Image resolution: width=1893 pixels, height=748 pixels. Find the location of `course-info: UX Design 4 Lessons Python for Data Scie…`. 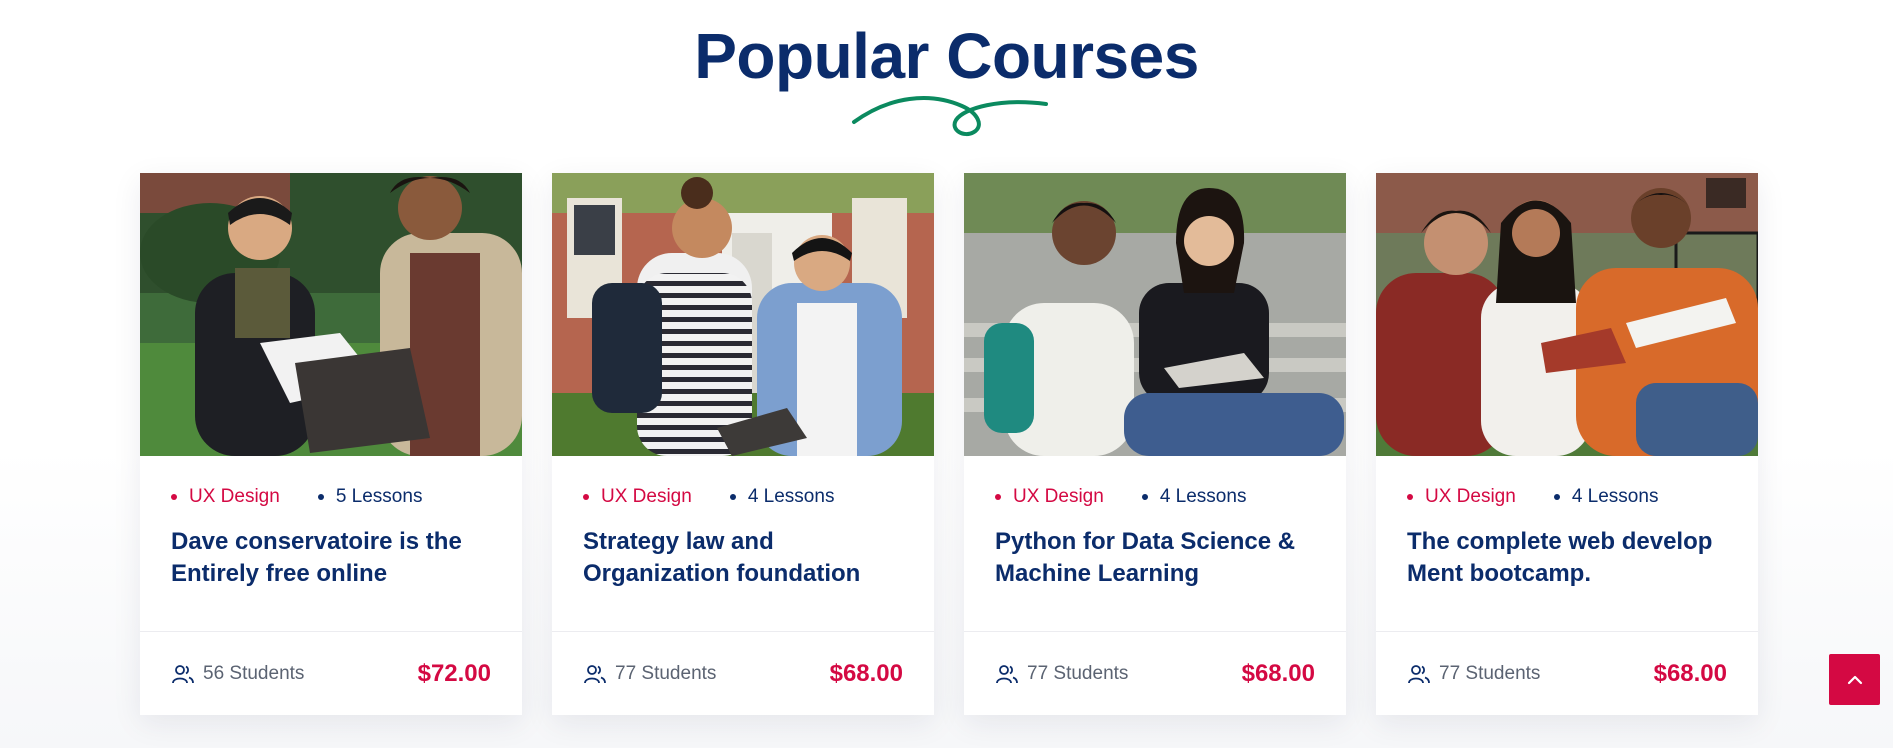

course-info: UX Design 4 Lessons Python for Data Scie… is located at coordinates (1155, 544).